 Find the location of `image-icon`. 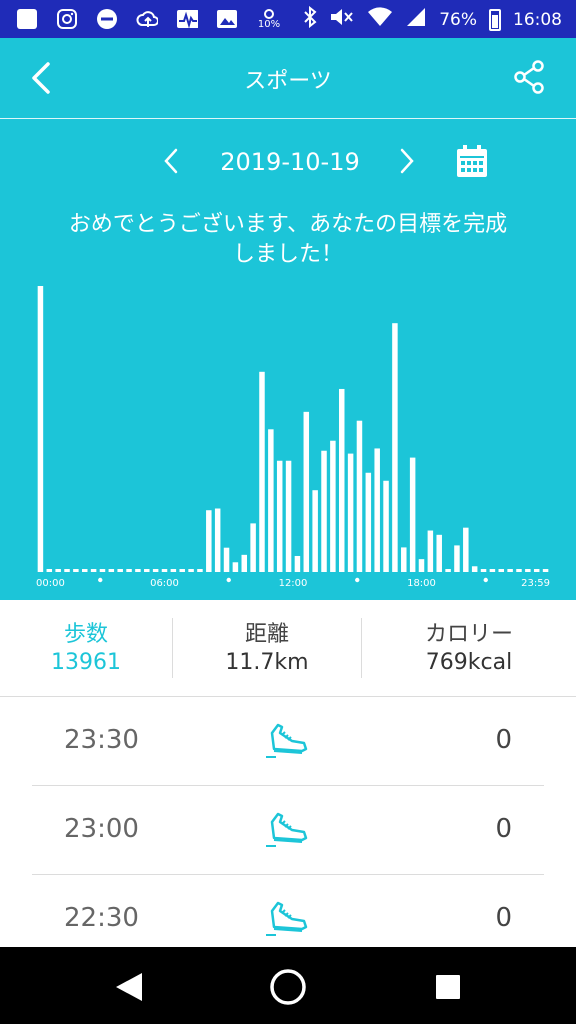

image-icon is located at coordinates (227, 19).